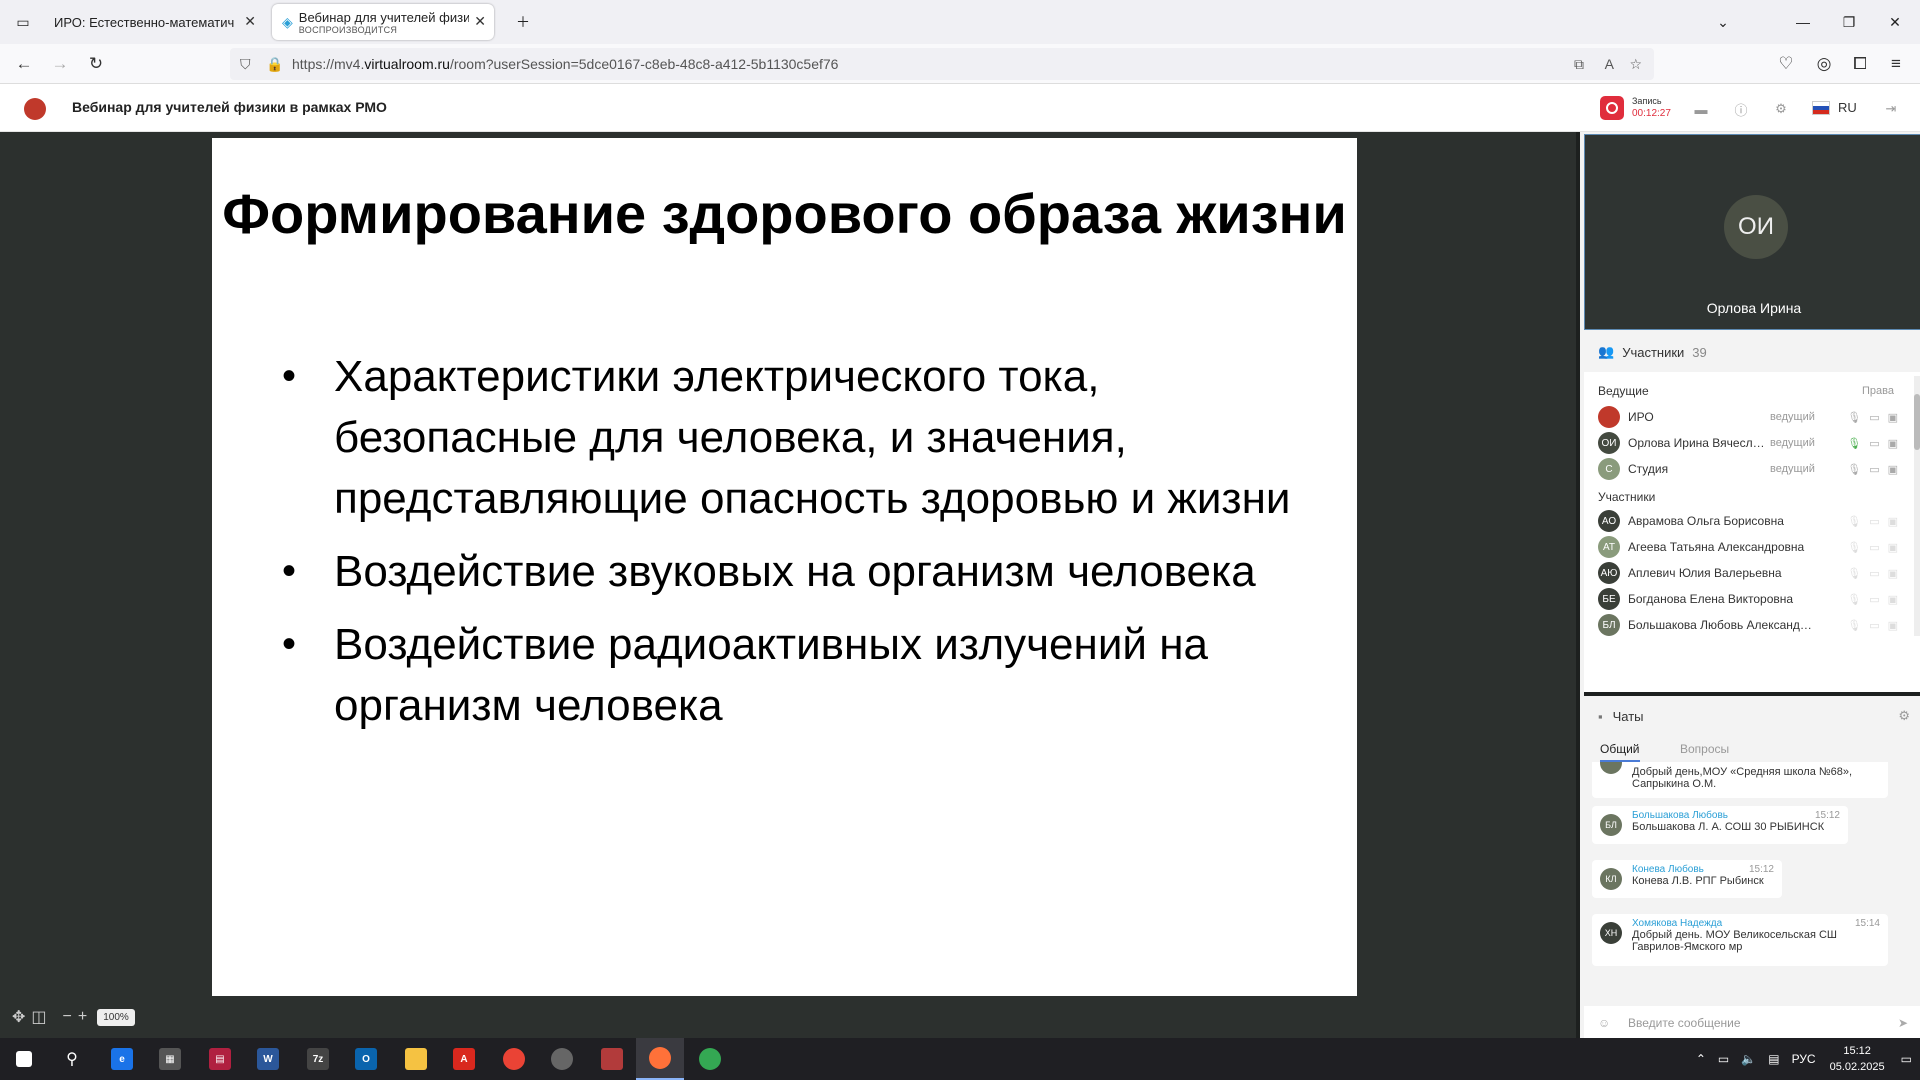 The height and width of the screenshot is (1080, 1920). Describe the element at coordinates (220, 1059) in the screenshot. I see `calculator-icon: ▤` at that location.